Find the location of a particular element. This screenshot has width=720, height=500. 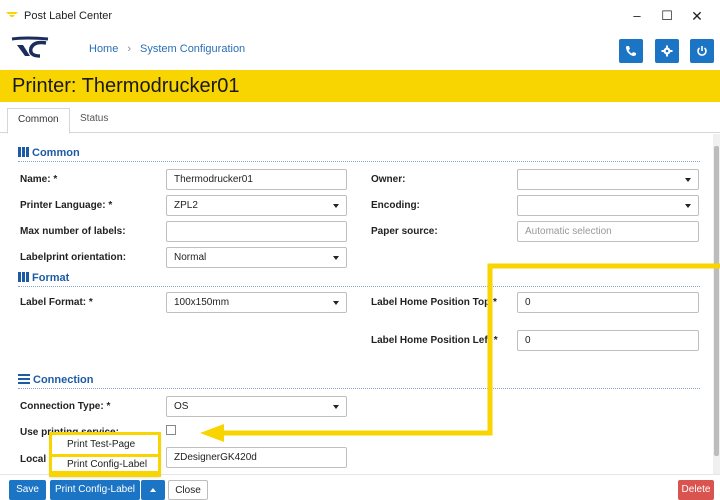

settings-button is located at coordinates (667, 51).